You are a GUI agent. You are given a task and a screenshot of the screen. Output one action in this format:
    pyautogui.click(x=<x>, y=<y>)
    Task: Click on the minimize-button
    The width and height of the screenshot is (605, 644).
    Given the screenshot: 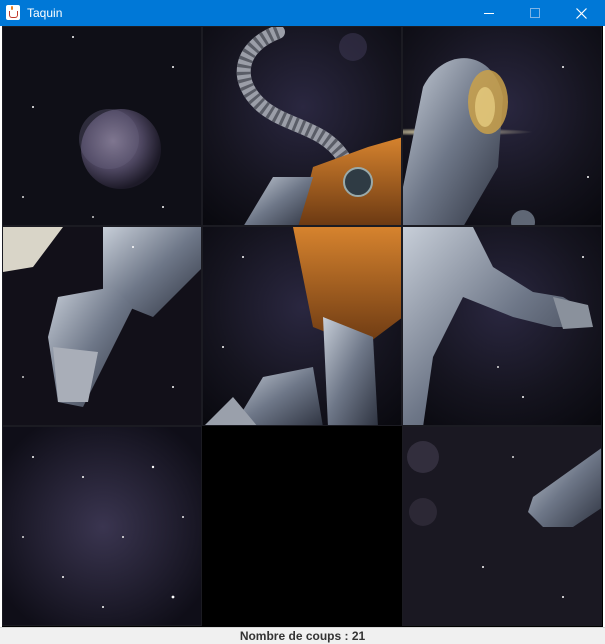 What is the action you would take?
    pyautogui.click(x=489, y=13)
    